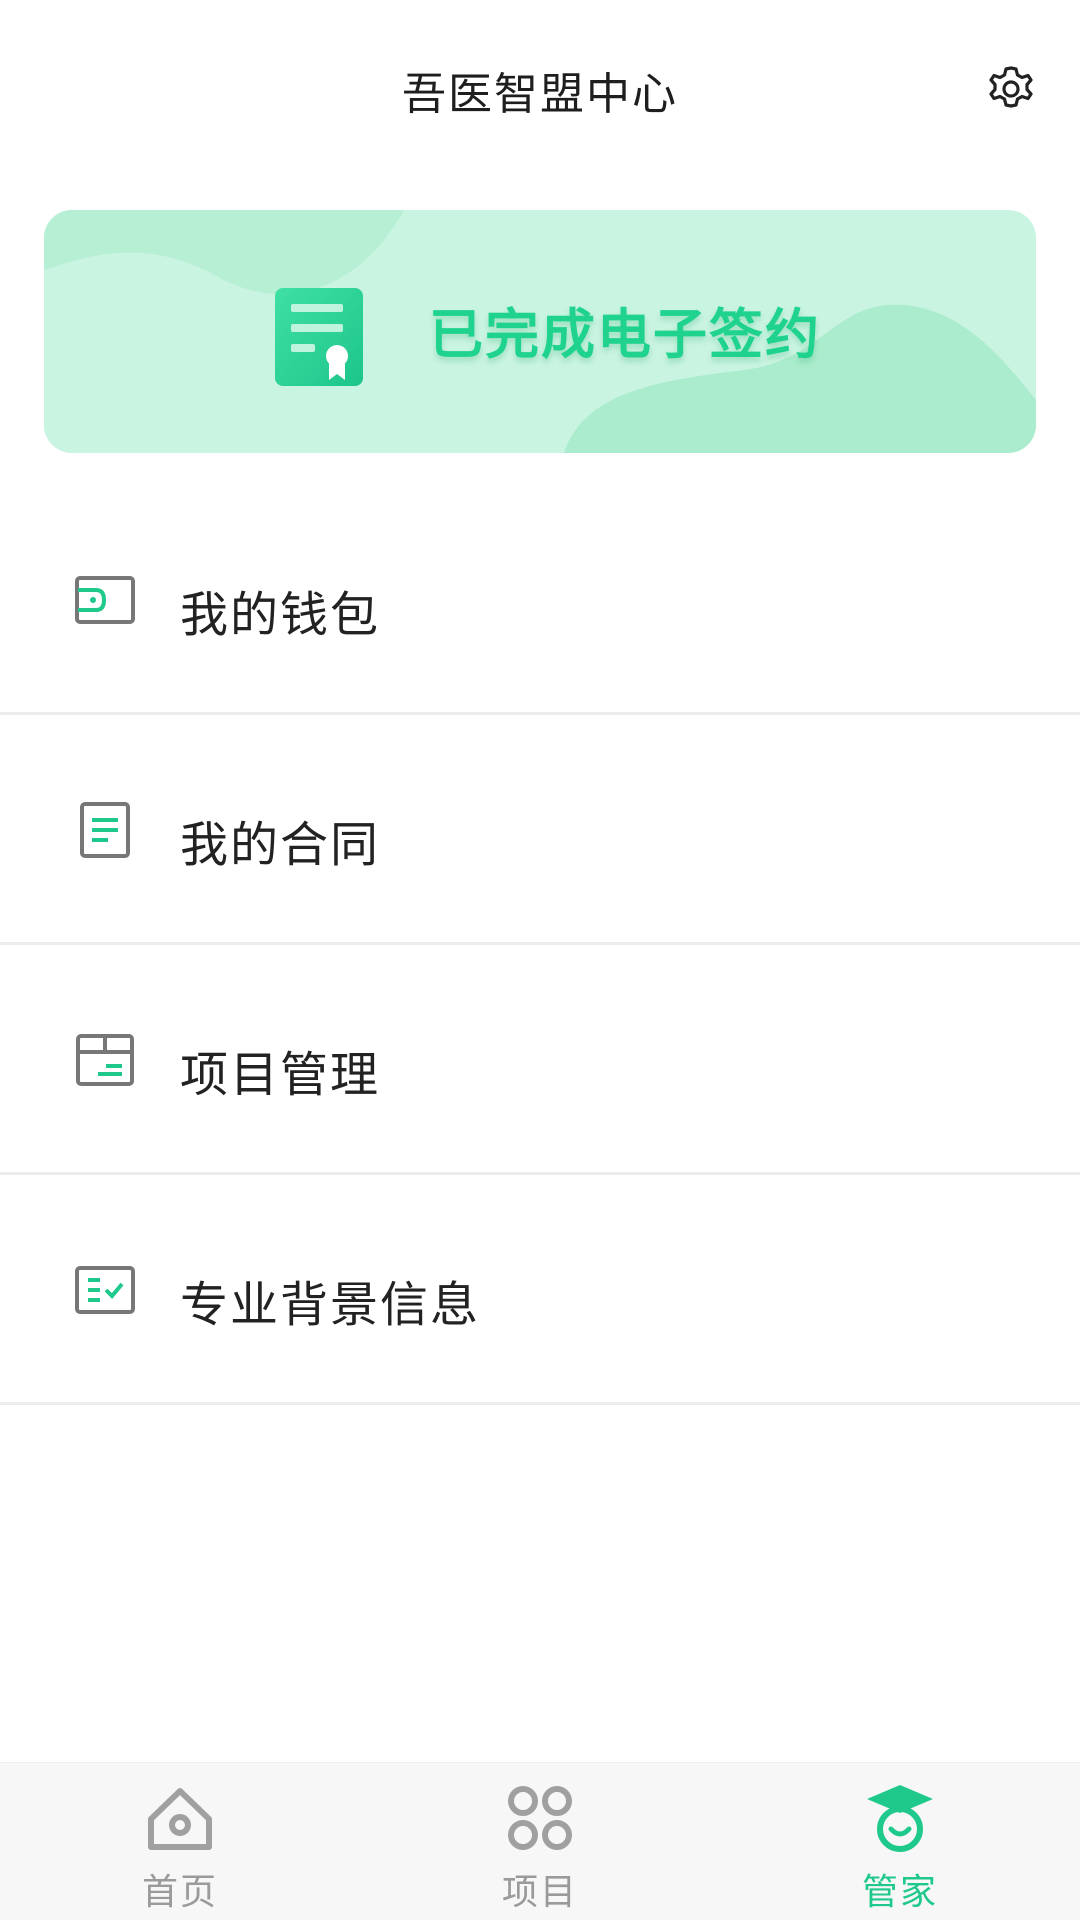 The width and height of the screenshot is (1080, 1920). I want to click on menu-item-label: 专业背景信息, so click(330, 1305).